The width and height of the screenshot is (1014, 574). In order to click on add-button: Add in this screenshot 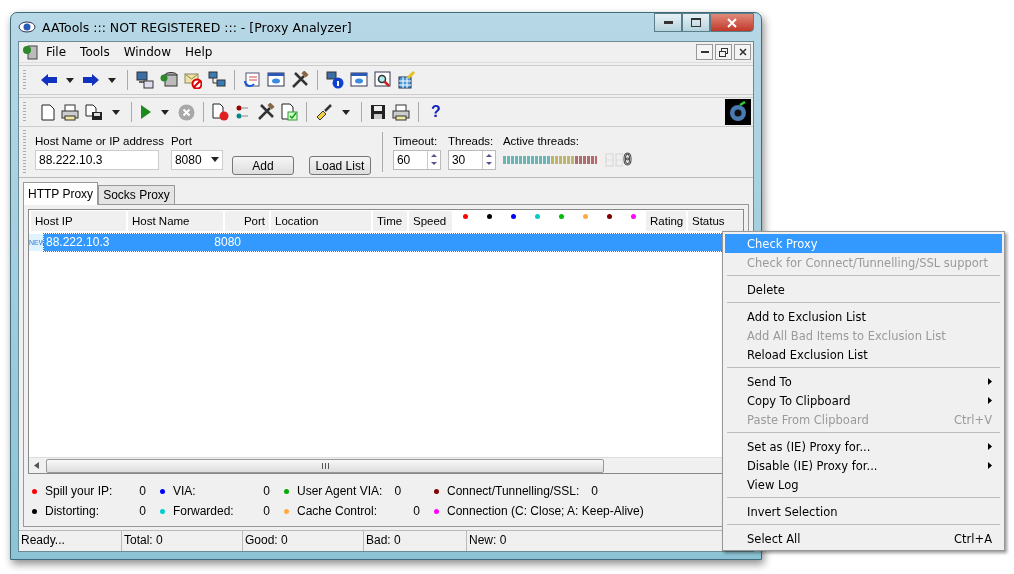, I will do `click(262, 165)`.